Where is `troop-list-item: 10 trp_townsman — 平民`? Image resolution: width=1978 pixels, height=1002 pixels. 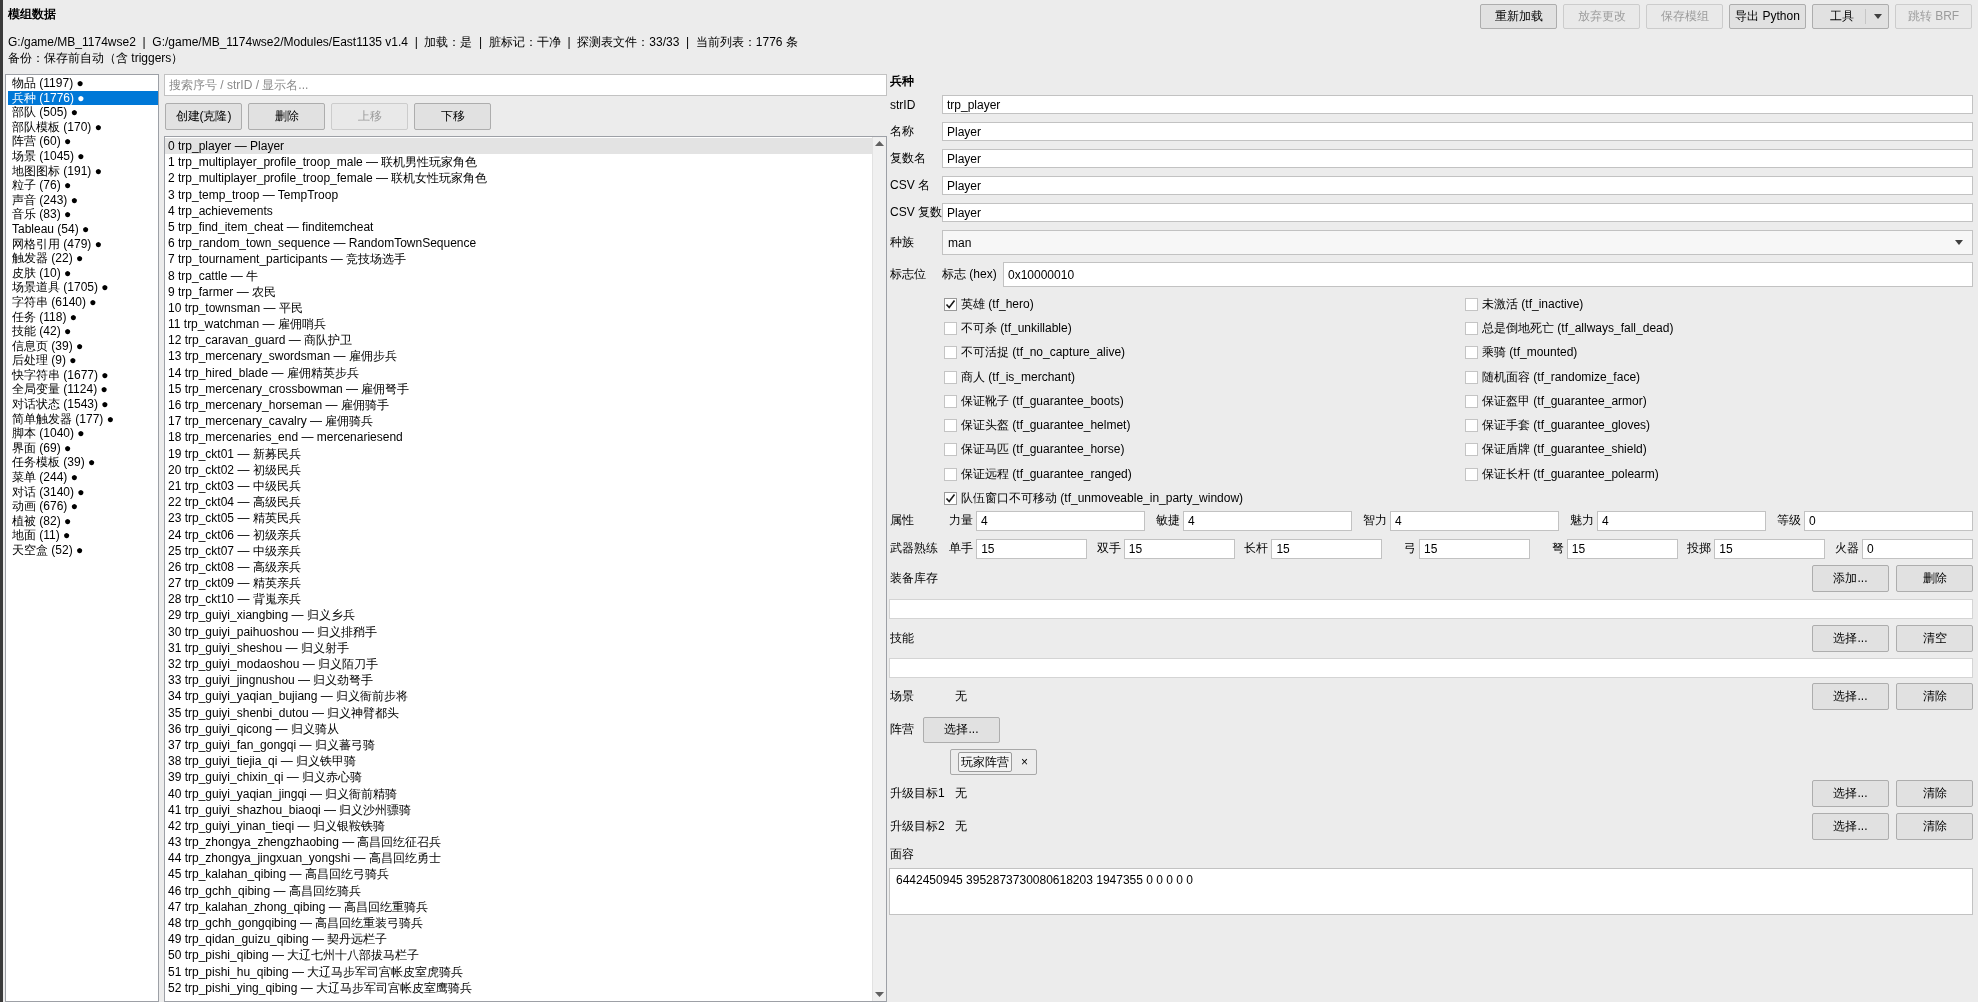 troop-list-item: 10 trp_townsman — 平民 is located at coordinates (518, 308).